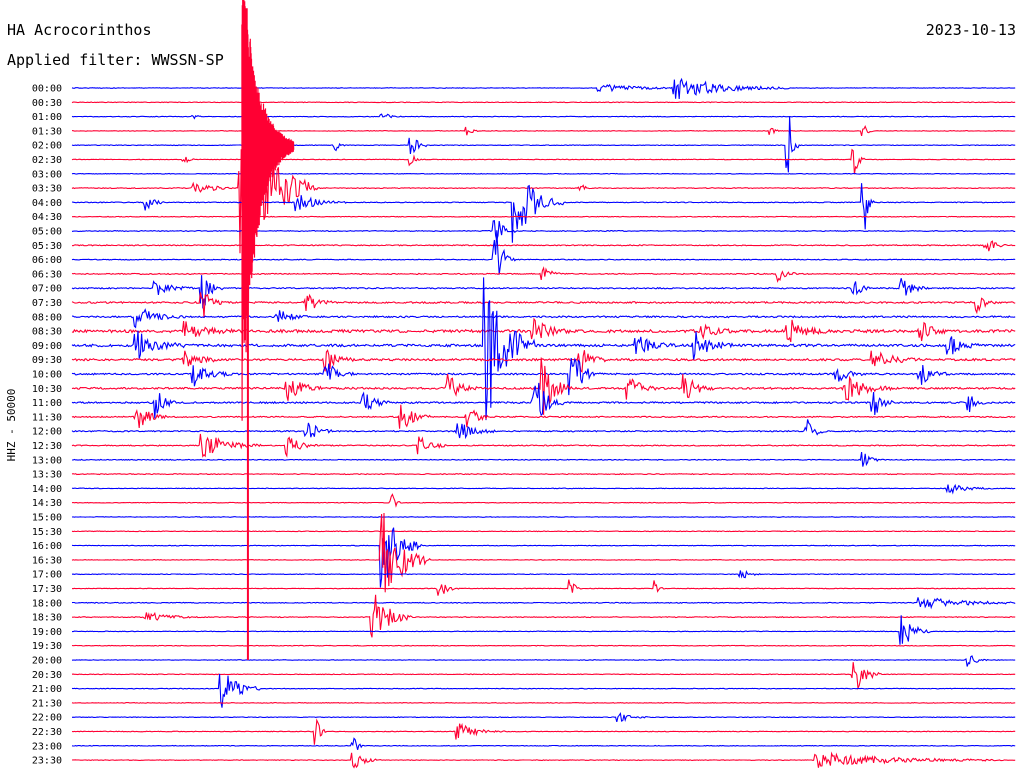 The height and width of the screenshot is (780, 1024). What do you see at coordinates (115, 60) in the screenshot?
I see `filter-label: Applied filter: WWSSN-SP` at bounding box center [115, 60].